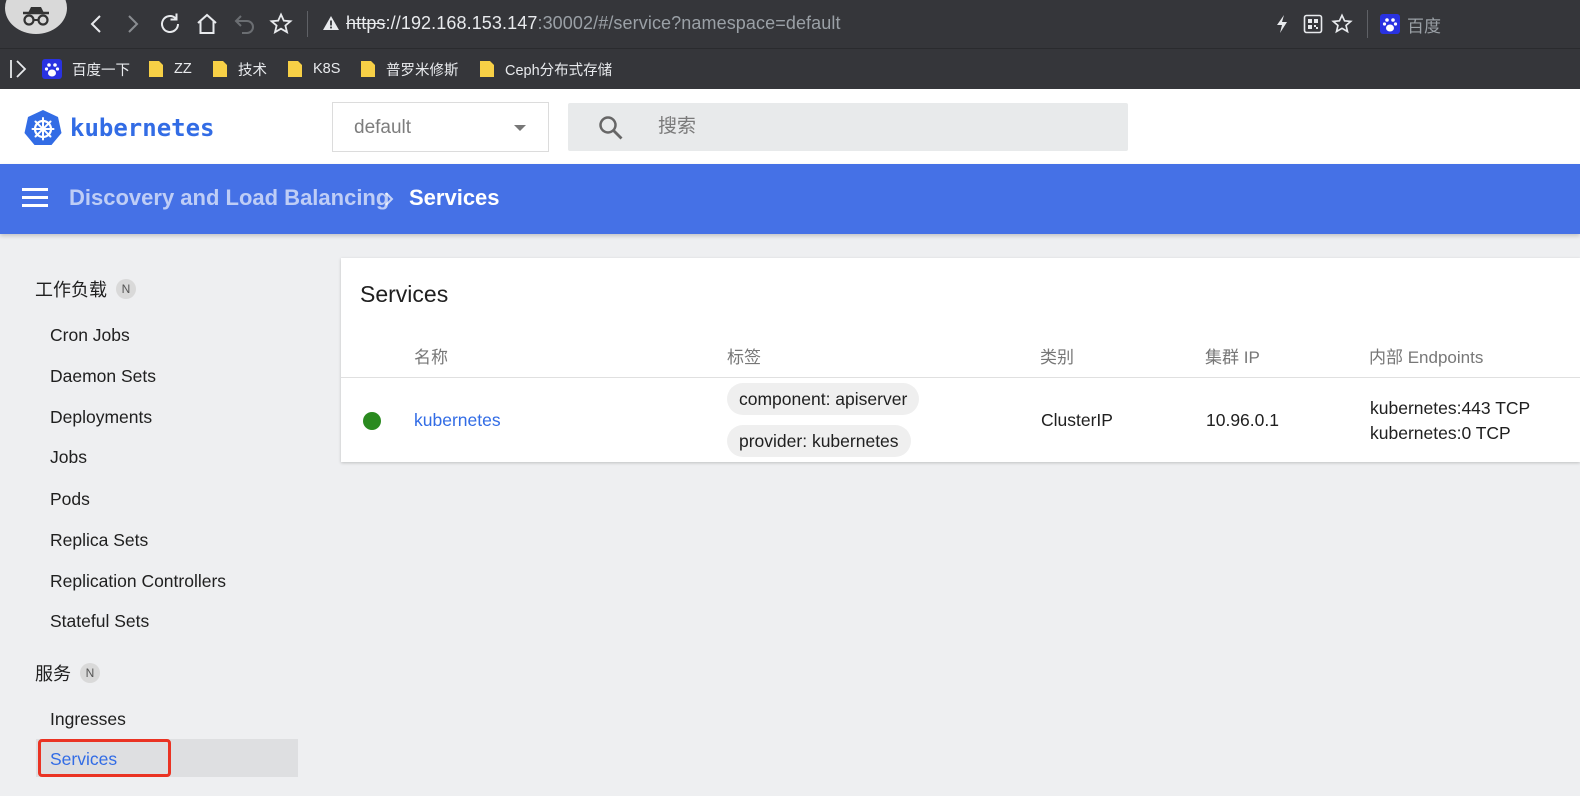 The width and height of the screenshot is (1580, 796). What do you see at coordinates (307, 24) in the screenshot?
I see `address-separator` at bounding box center [307, 24].